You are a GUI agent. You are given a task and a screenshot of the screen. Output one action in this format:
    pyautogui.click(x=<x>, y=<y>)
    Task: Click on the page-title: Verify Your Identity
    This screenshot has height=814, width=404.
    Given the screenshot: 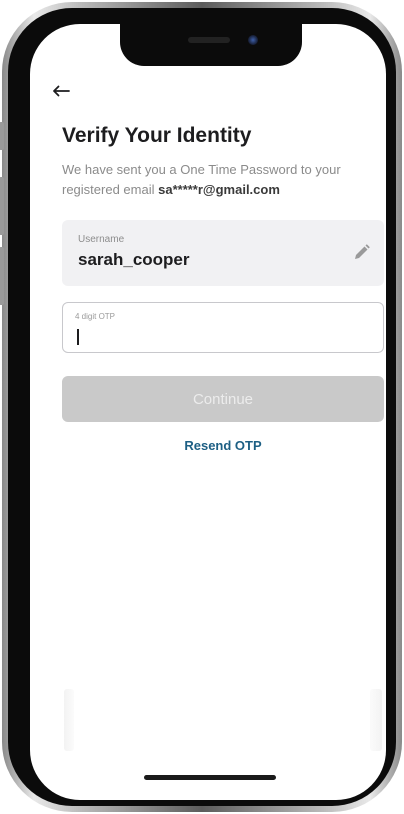 What is the action you would take?
    pyautogui.click(x=157, y=135)
    